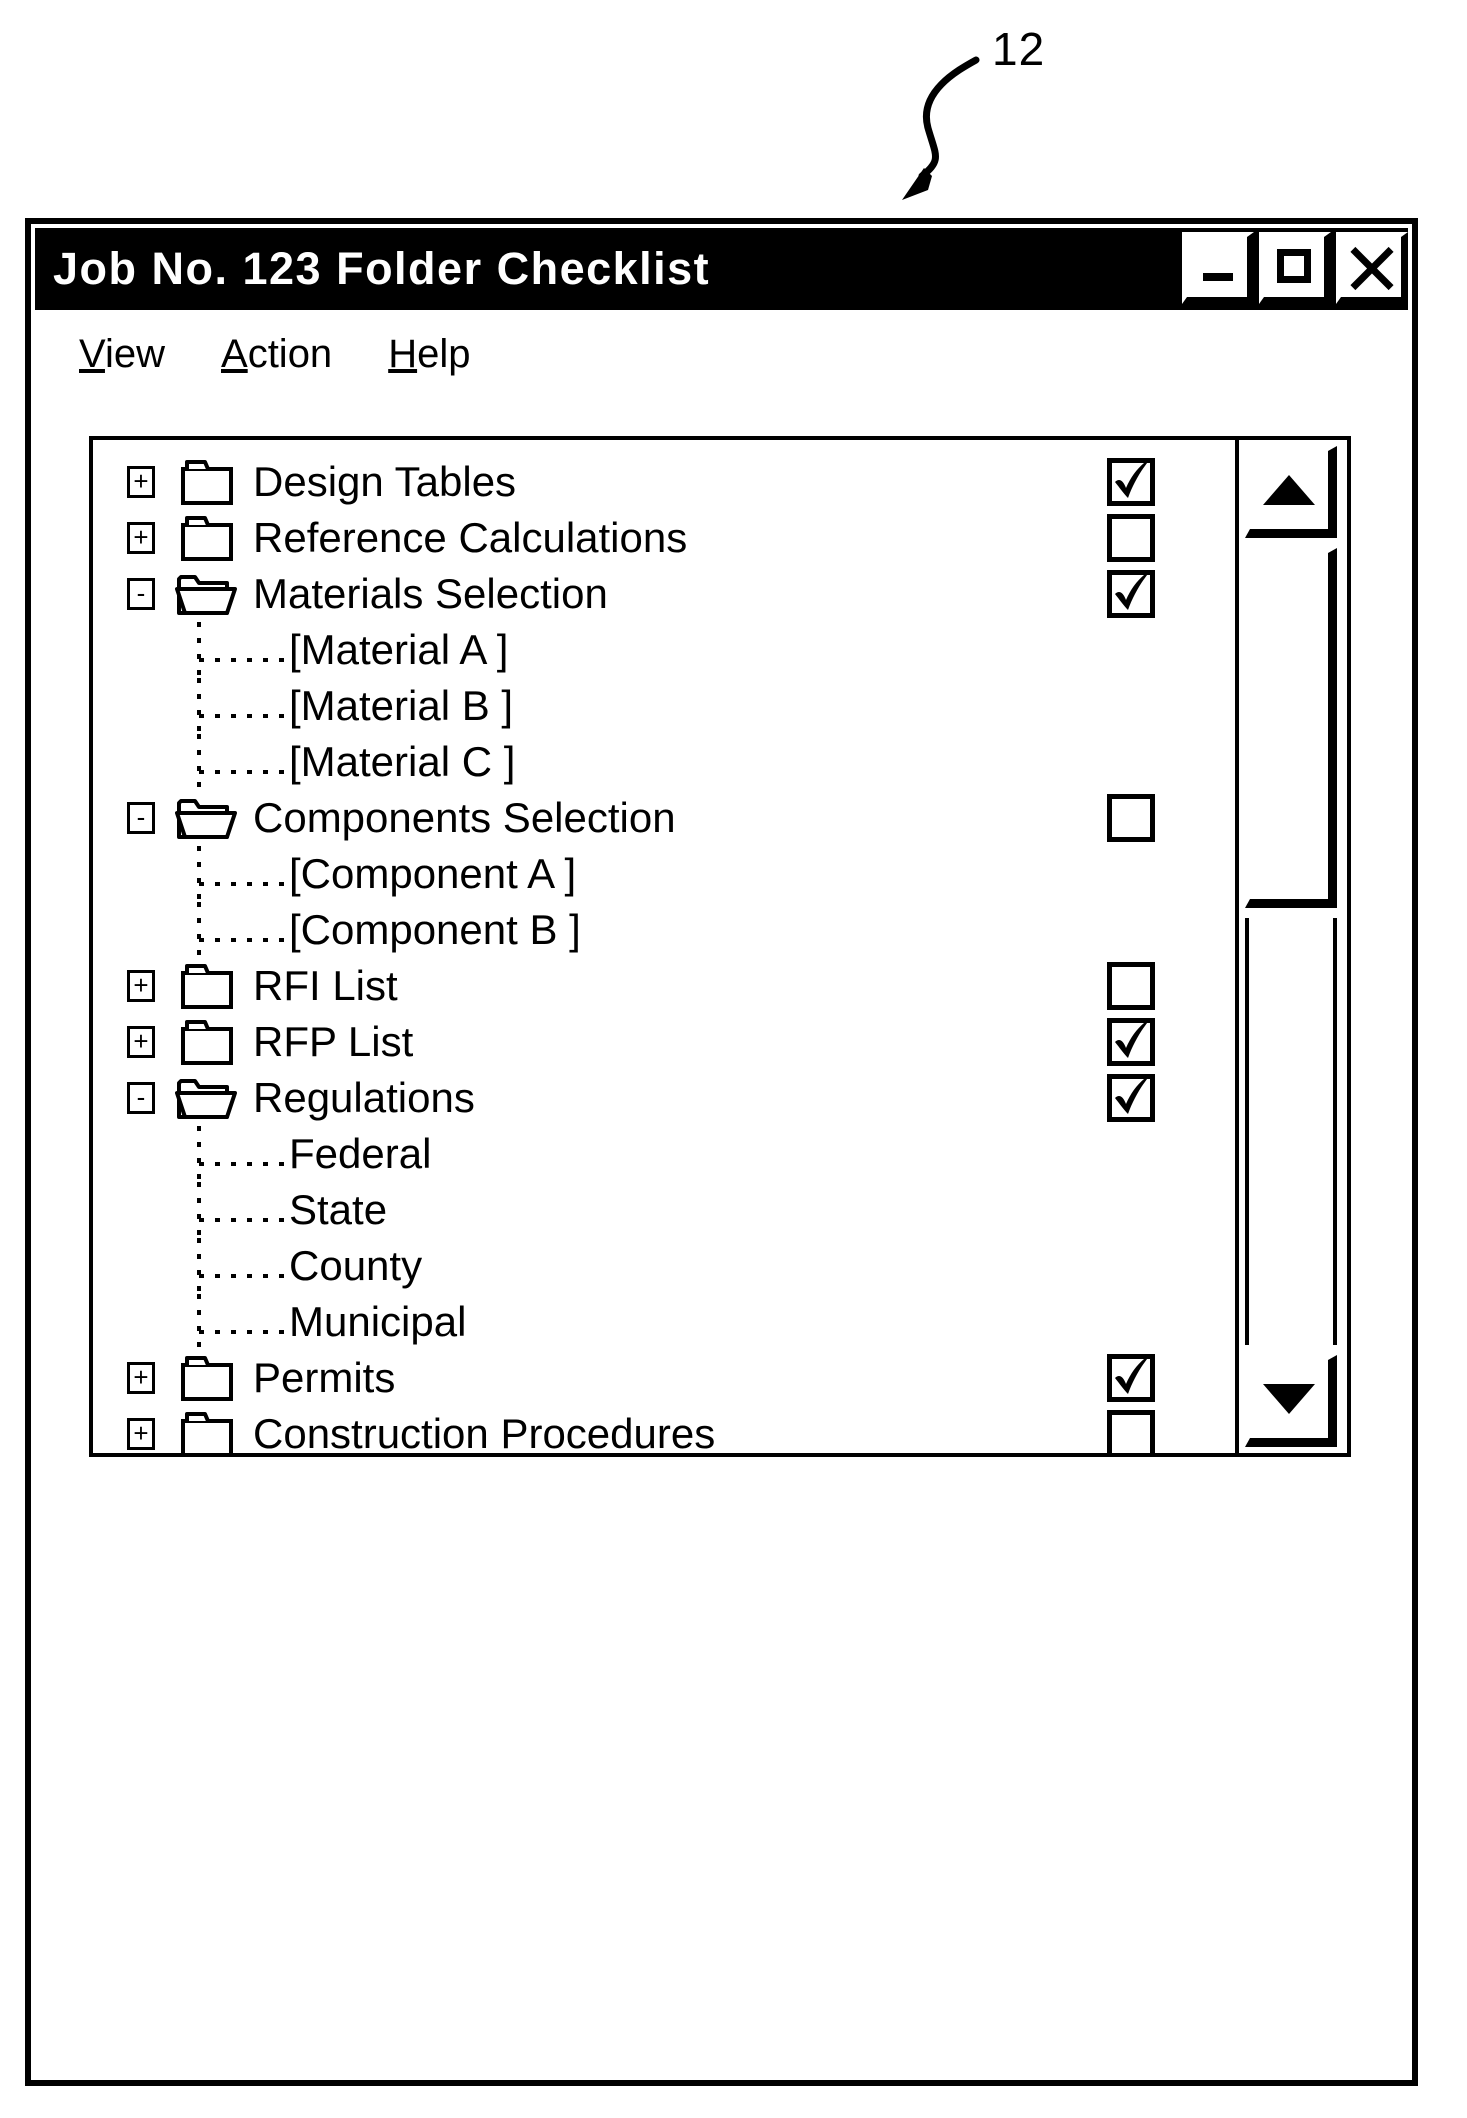  I want to click on scroll-up-button, so click(1291, 492).